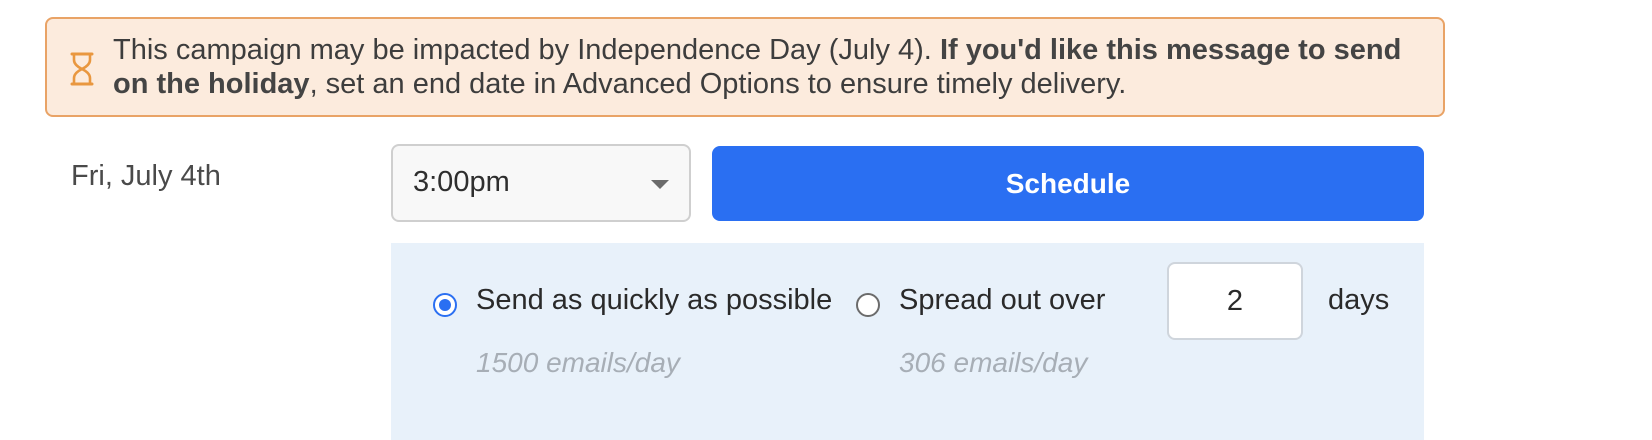  Describe the element at coordinates (146, 176) in the screenshot. I see `schedule-date-label: Fri, July 4th` at that location.